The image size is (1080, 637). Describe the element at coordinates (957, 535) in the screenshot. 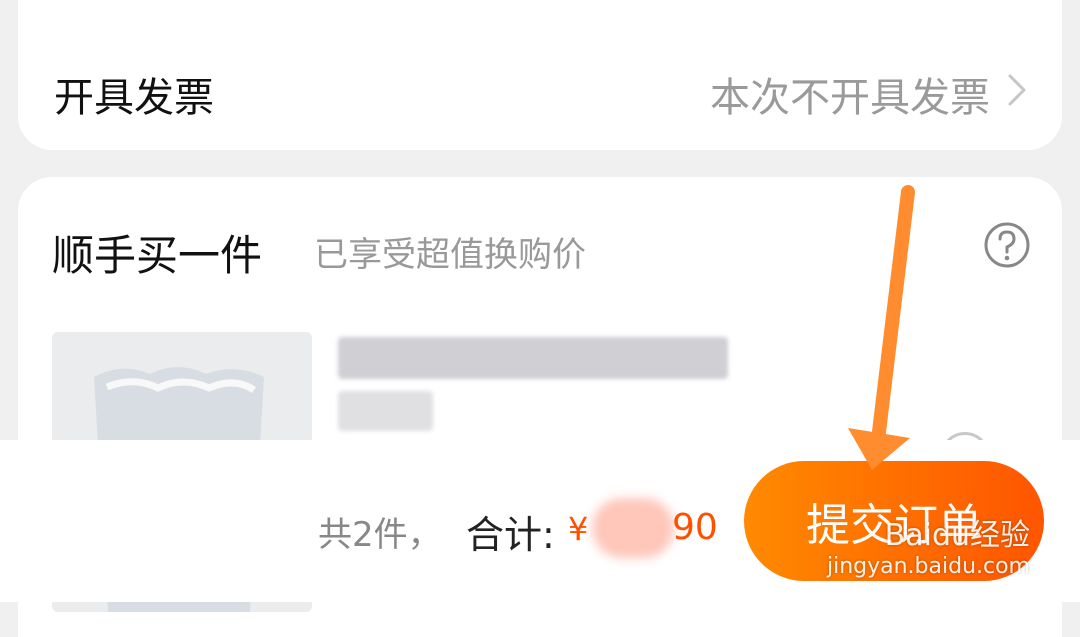

I see `watermark-logo: Baidu经验` at that location.